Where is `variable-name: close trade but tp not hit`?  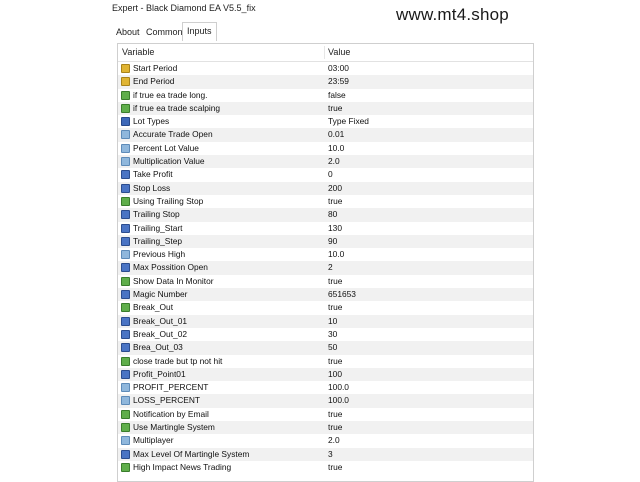
variable-name: close trade but tp not hit is located at coordinates (178, 360).